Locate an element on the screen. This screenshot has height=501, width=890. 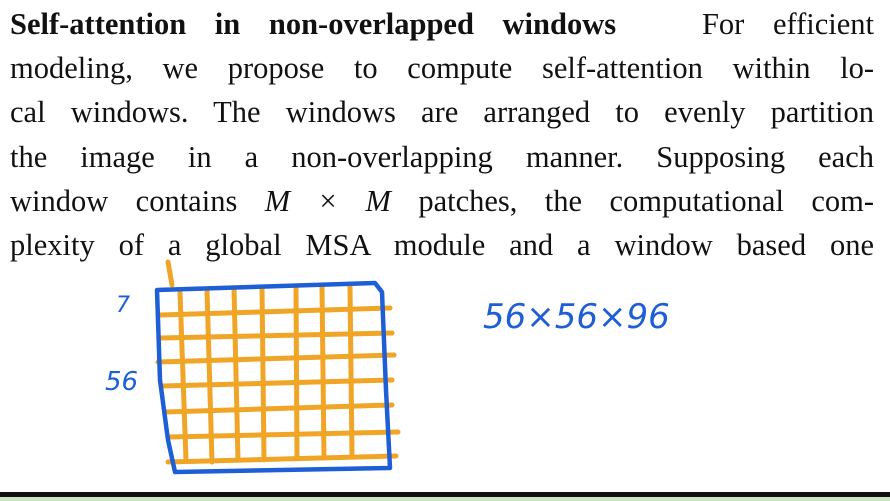
orange-window-grid is located at coordinates (278, 362).